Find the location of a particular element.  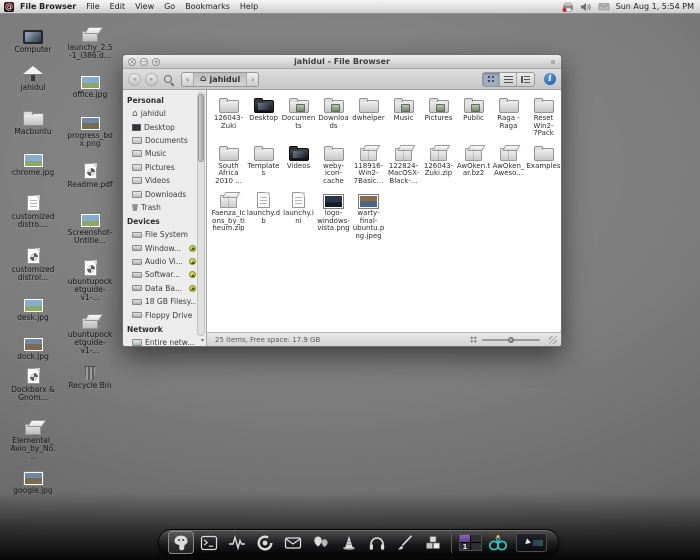

firefox-icon is located at coordinates (265, 542).